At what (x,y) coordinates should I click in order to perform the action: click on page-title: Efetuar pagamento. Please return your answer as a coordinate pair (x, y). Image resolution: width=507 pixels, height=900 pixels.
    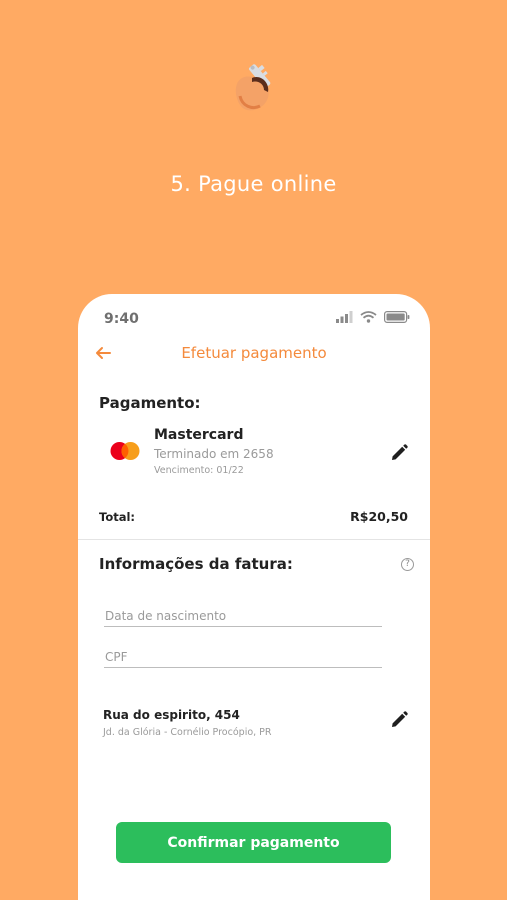
    Looking at the image, I should click on (254, 353).